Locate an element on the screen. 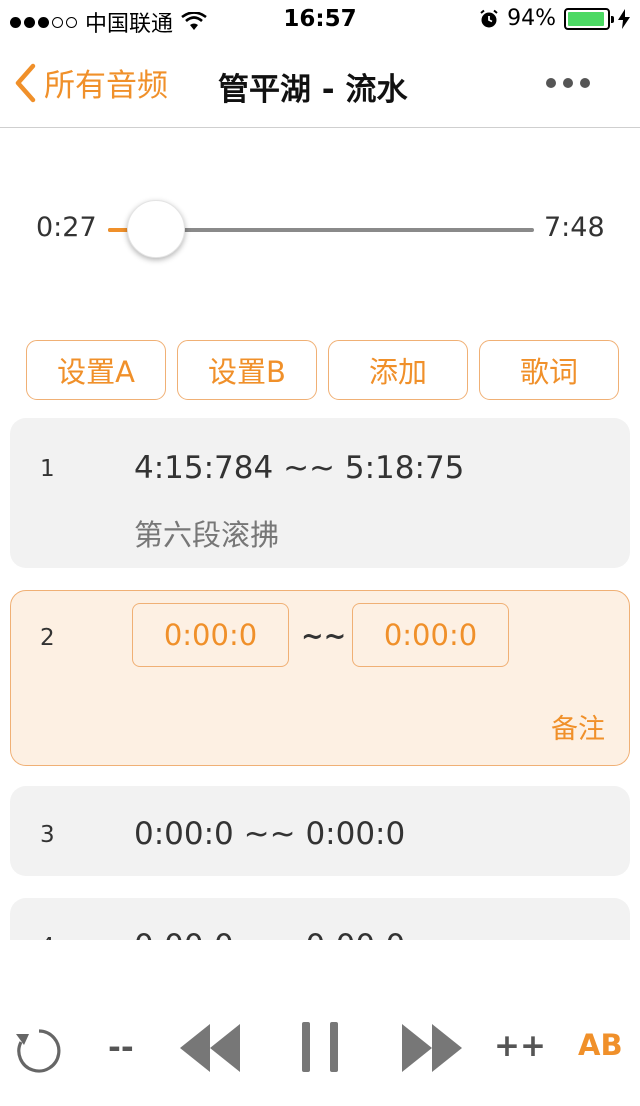  total-time: 7:48 is located at coordinates (574, 227).